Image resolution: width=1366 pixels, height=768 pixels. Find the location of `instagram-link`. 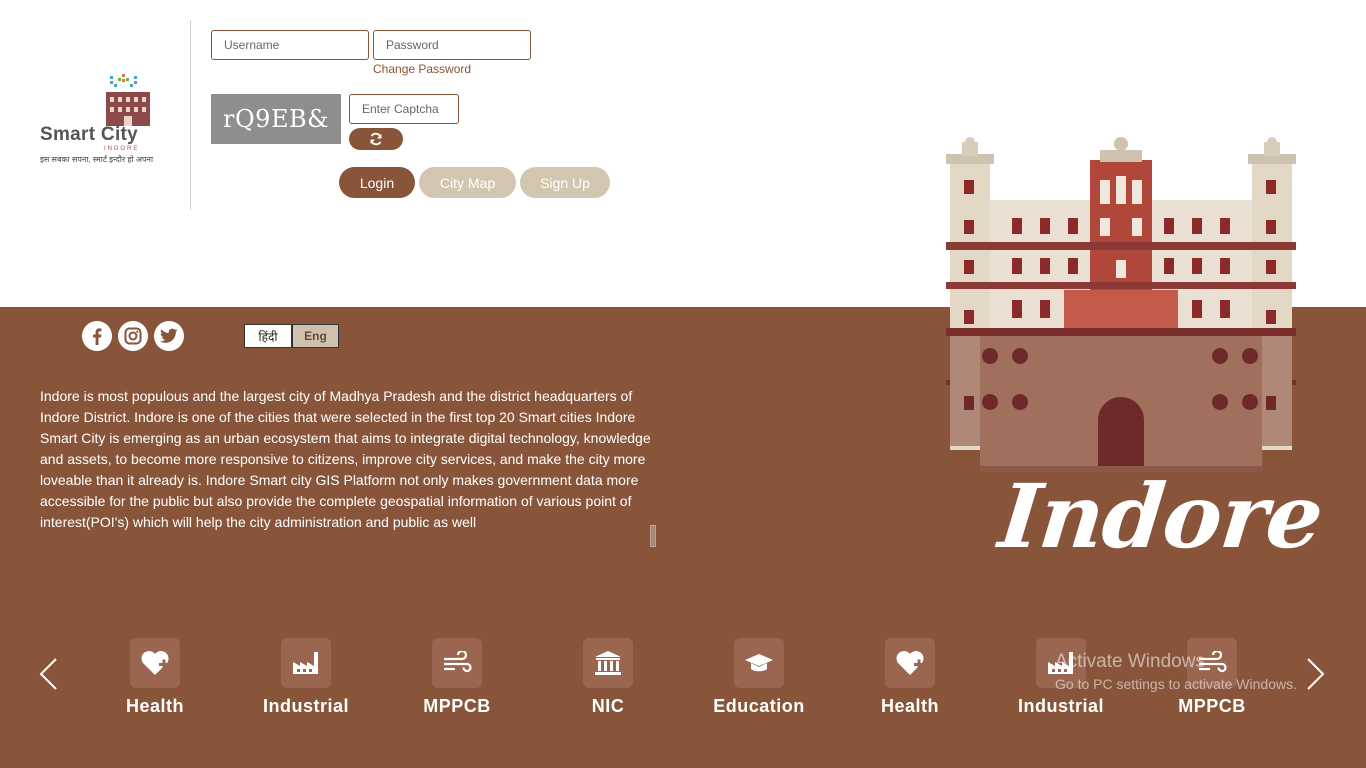

instagram-link is located at coordinates (133, 336).